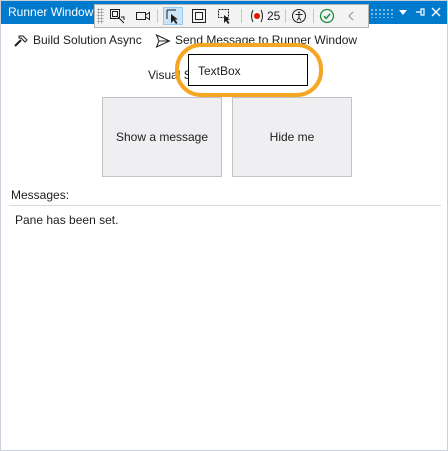  I want to click on messages-label: Messages:, so click(40, 195).